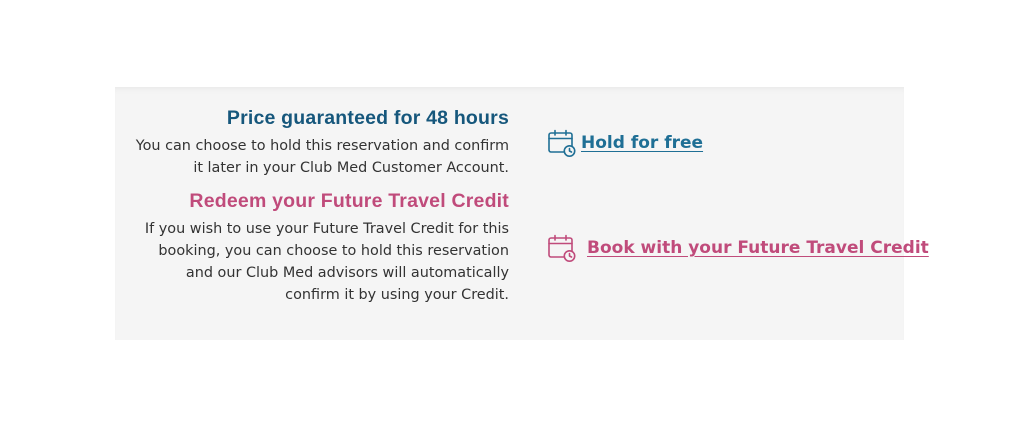 The height and width of the screenshot is (430, 1024). Describe the element at coordinates (349, 201) in the screenshot. I see `travel-credit-title: Redeem your Future Travel Credit` at that location.